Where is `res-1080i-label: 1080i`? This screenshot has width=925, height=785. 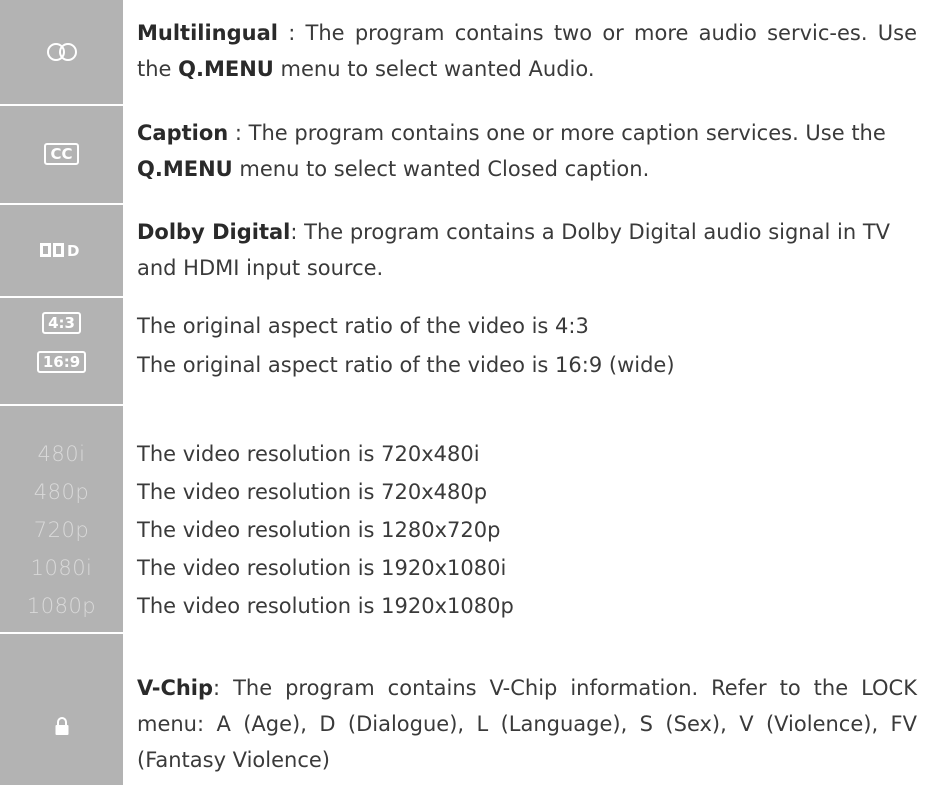 res-1080i-label: 1080i is located at coordinates (61, 568).